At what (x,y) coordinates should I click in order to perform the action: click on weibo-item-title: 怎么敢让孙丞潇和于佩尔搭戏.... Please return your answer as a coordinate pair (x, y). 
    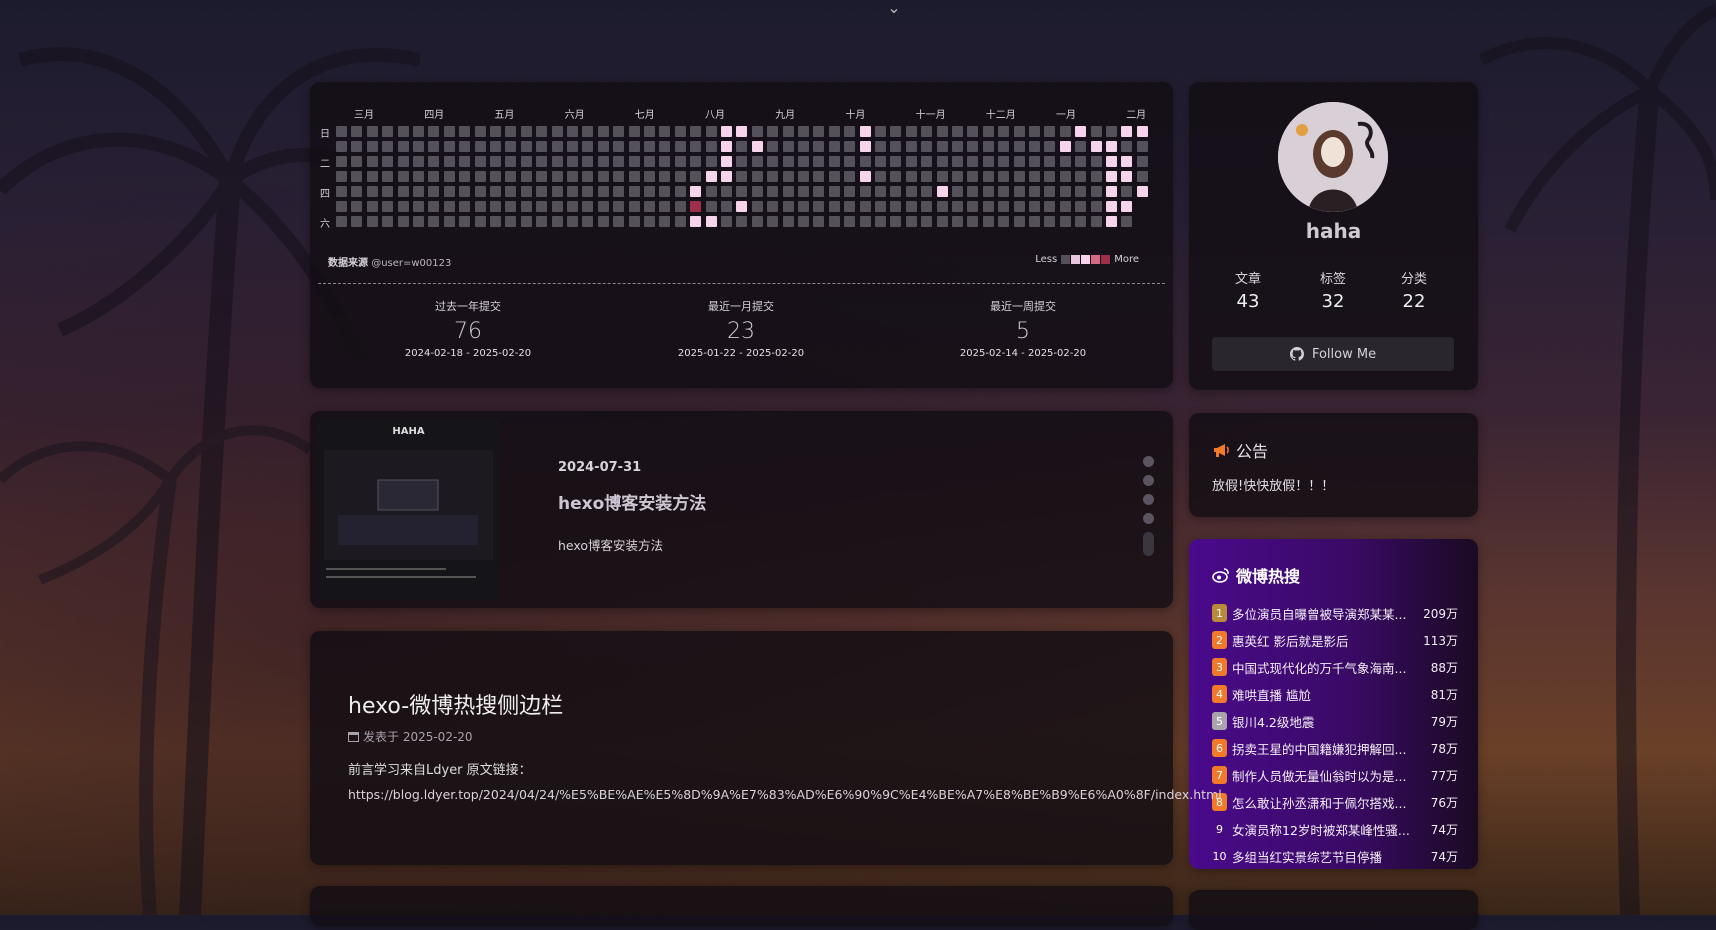
    Looking at the image, I should click on (1331, 802).